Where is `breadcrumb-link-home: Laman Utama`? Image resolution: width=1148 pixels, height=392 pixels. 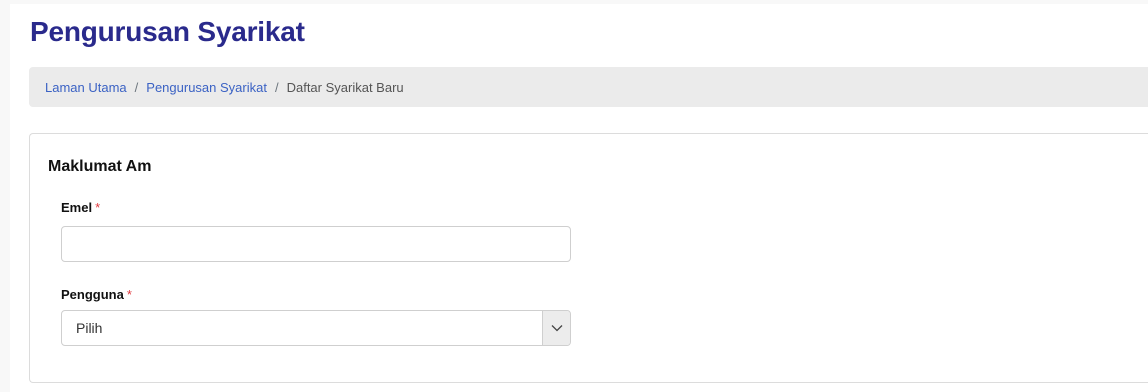 breadcrumb-link-home: Laman Utama is located at coordinates (86, 87).